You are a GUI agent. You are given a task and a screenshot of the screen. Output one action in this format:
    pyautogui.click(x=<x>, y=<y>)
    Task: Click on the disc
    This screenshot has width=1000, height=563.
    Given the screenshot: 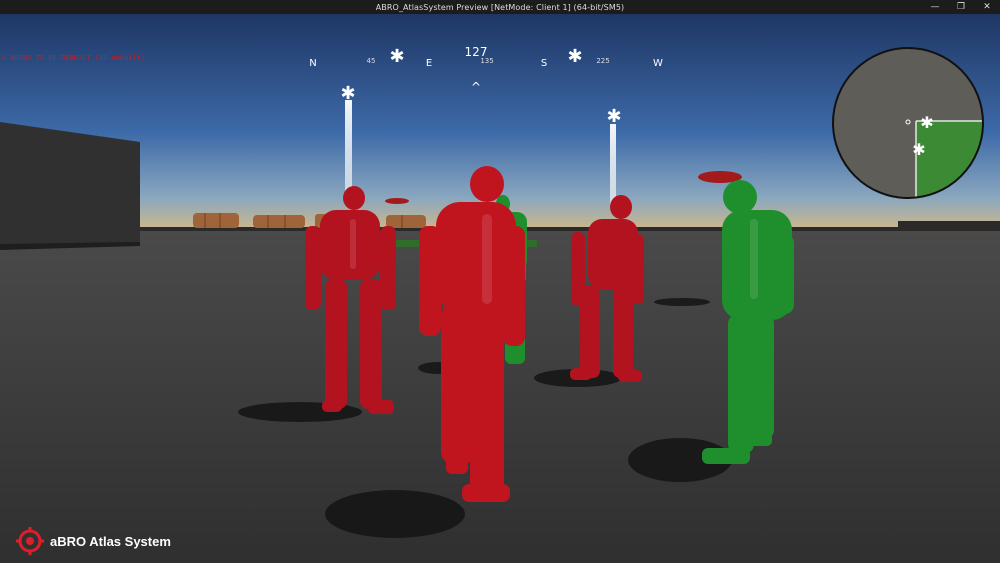 What is the action you would take?
    pyautogui.click(x=397, y=201)
    